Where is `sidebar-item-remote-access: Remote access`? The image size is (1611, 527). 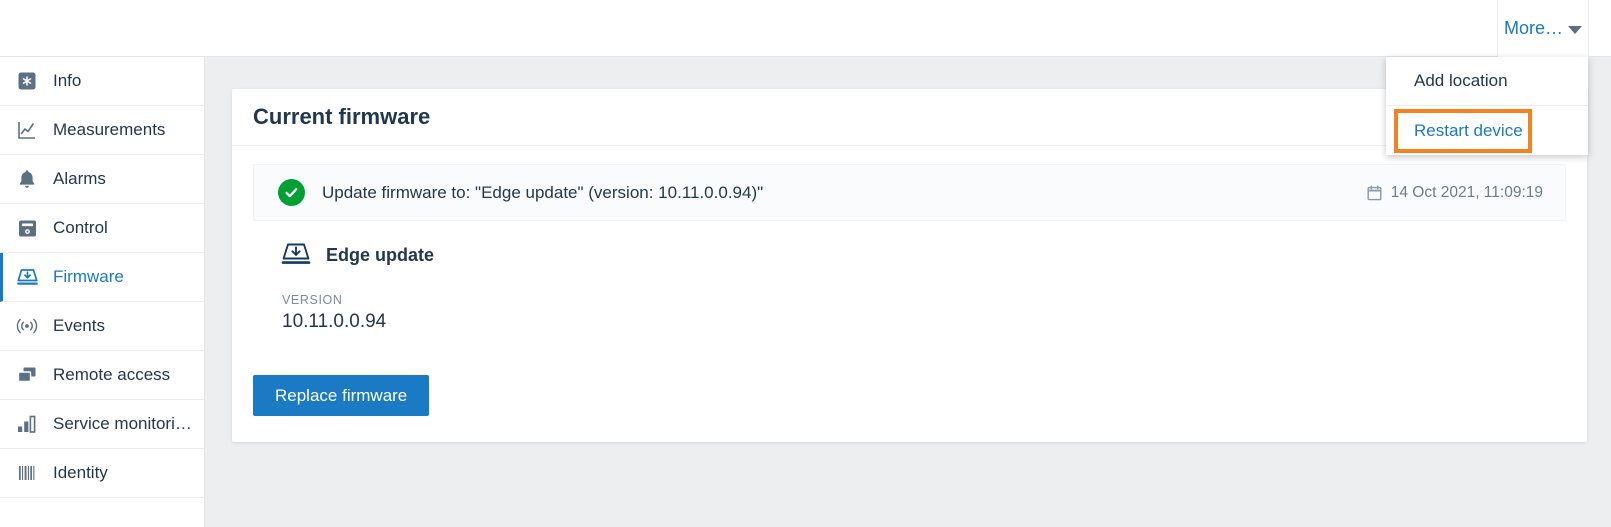
sidebar-item-remote-access: Remote access is located at coordinates (102, 375).